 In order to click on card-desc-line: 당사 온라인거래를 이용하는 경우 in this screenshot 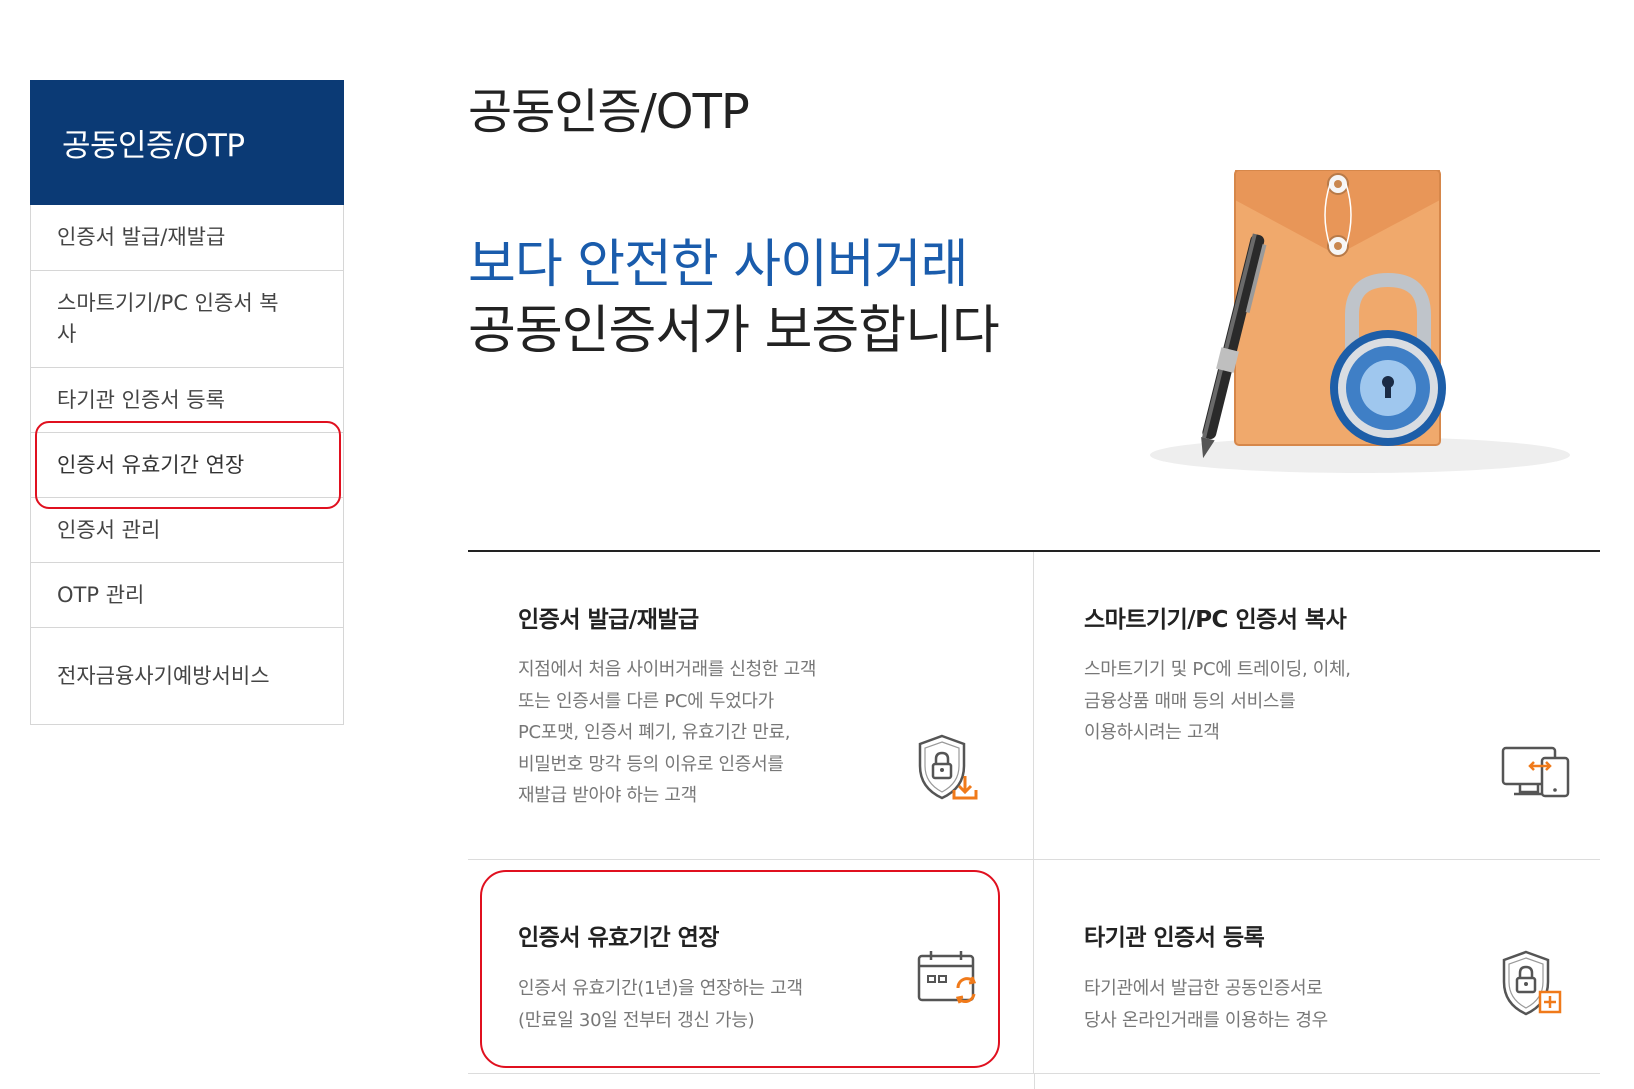, I will do `click(1206, 1020)`.